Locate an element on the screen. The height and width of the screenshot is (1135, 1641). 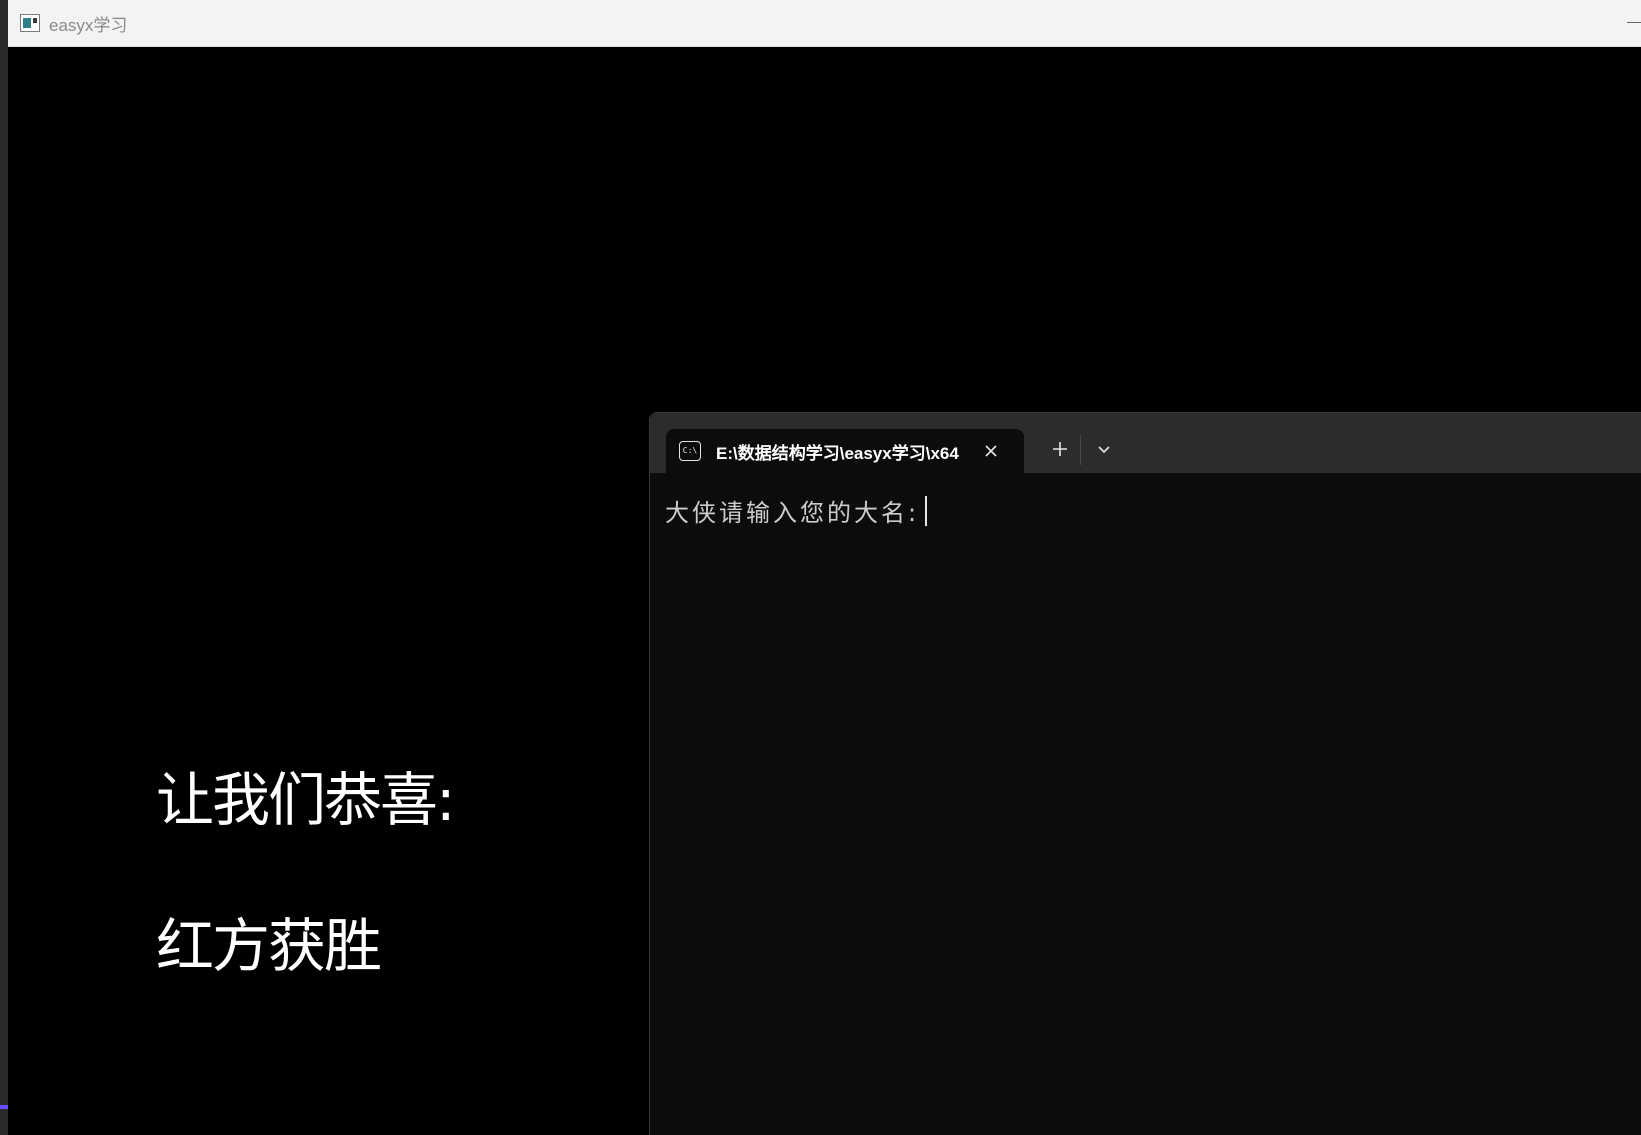
new-tab-button is located at coordinates (1060, 449).